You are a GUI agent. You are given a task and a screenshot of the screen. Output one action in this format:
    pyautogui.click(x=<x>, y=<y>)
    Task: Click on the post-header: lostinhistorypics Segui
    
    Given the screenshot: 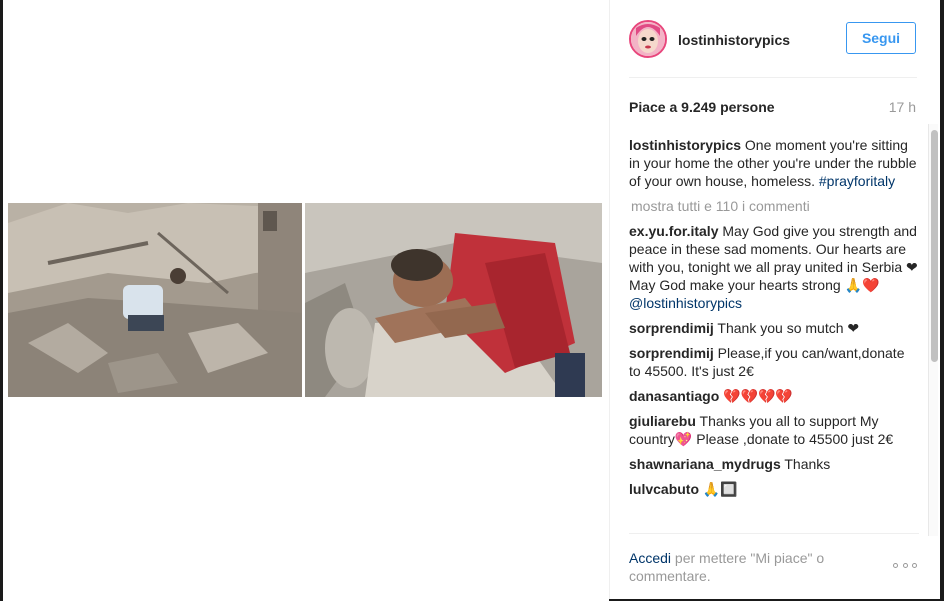 What is the action you would take?
    pyautogui.click(x=773, y=48)
    